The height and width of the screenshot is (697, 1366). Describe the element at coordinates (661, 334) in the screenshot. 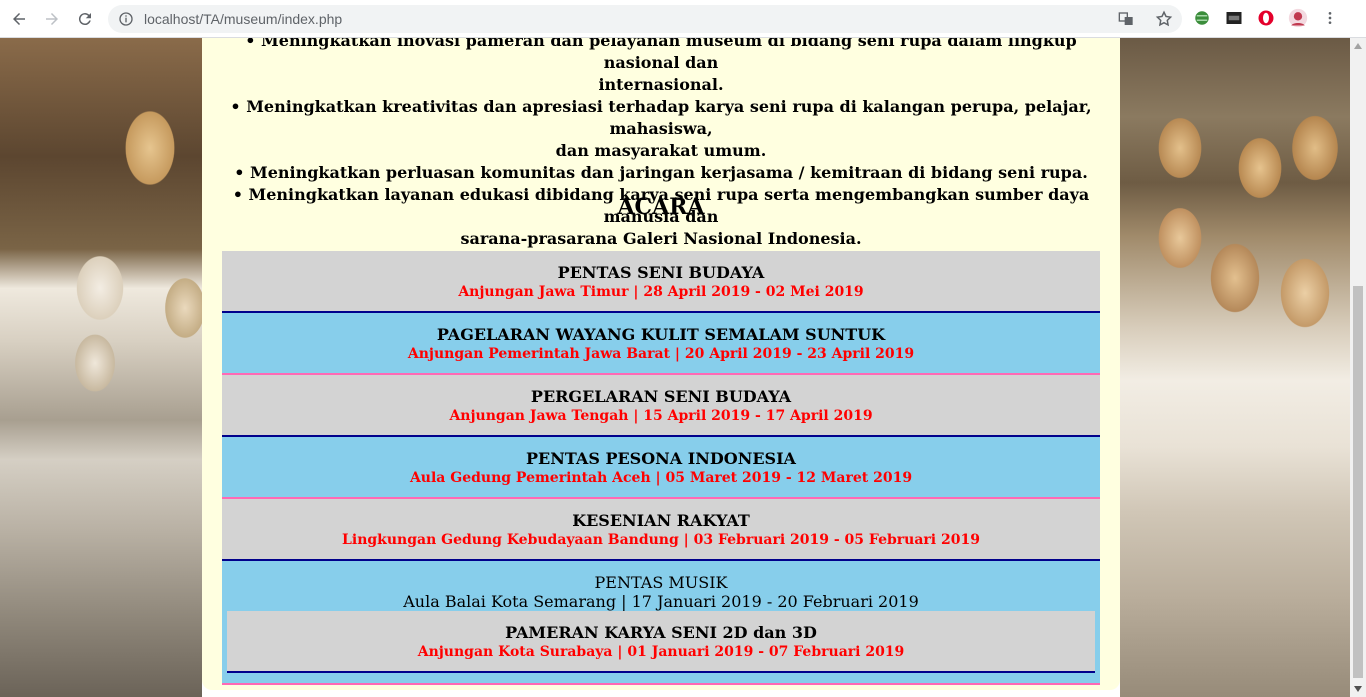

I see `event-name: PAGELARAN WAYANG KULIT SEMALAM SUNTUK` at that location.